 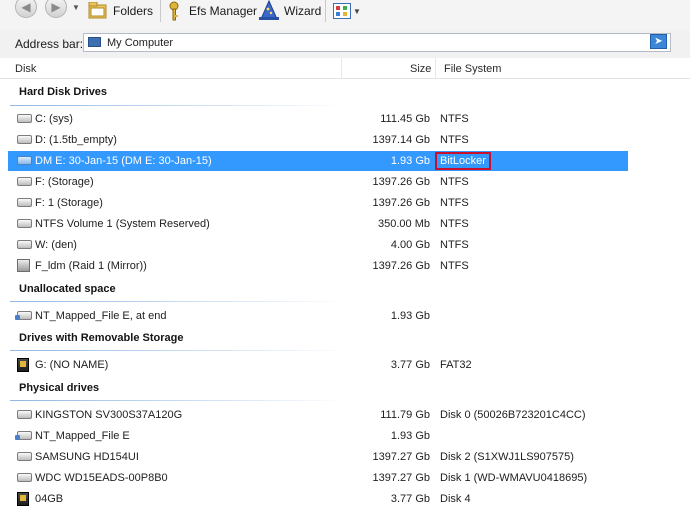 What do you see at coordinates (76, 140) in the screenshot?
I see `drive-name: D: (1.5tb_empty)` at bounding box center [76, 140].